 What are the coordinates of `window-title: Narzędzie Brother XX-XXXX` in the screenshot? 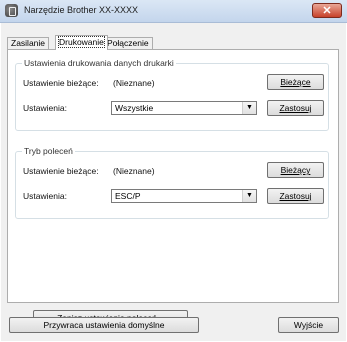 It's located at (81, 10).